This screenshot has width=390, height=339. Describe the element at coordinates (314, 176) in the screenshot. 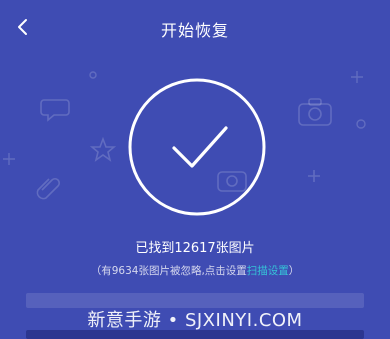

I see `plus-icon` at that location.